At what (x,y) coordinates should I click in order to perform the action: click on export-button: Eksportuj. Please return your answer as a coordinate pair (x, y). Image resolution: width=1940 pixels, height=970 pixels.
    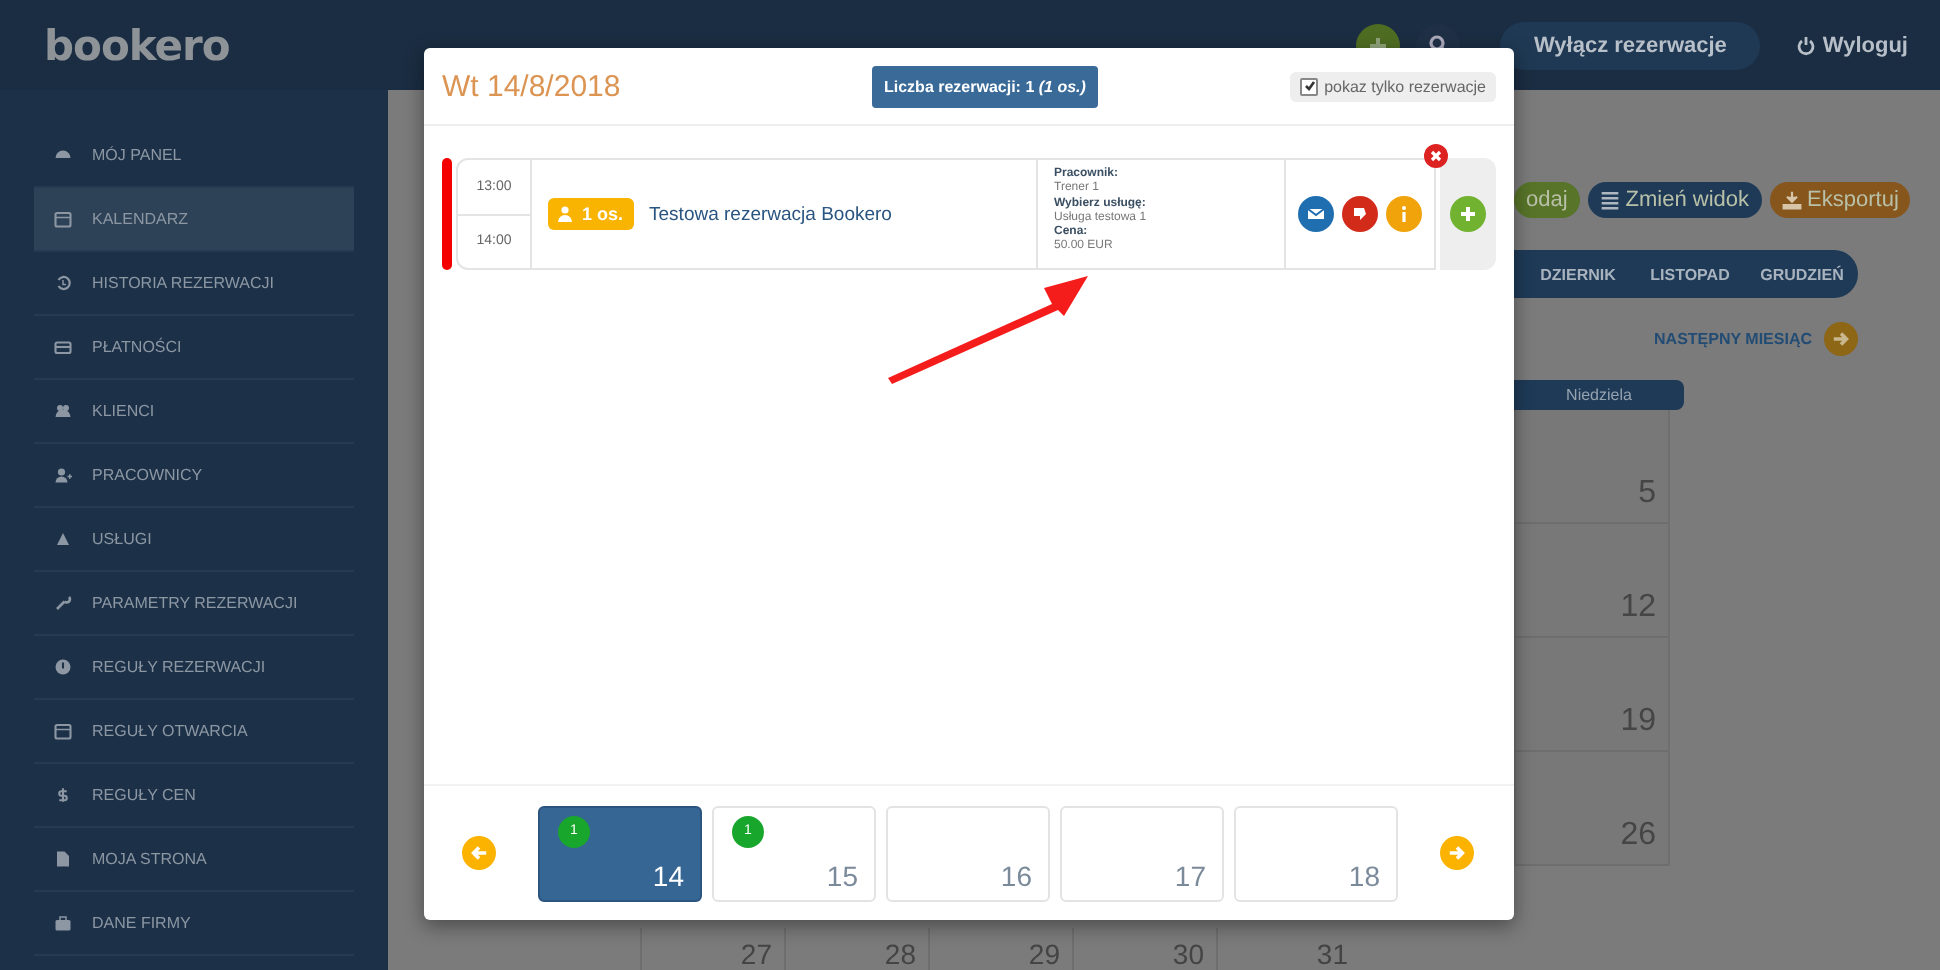
    Looking at the image, I should click on (1840, 200).